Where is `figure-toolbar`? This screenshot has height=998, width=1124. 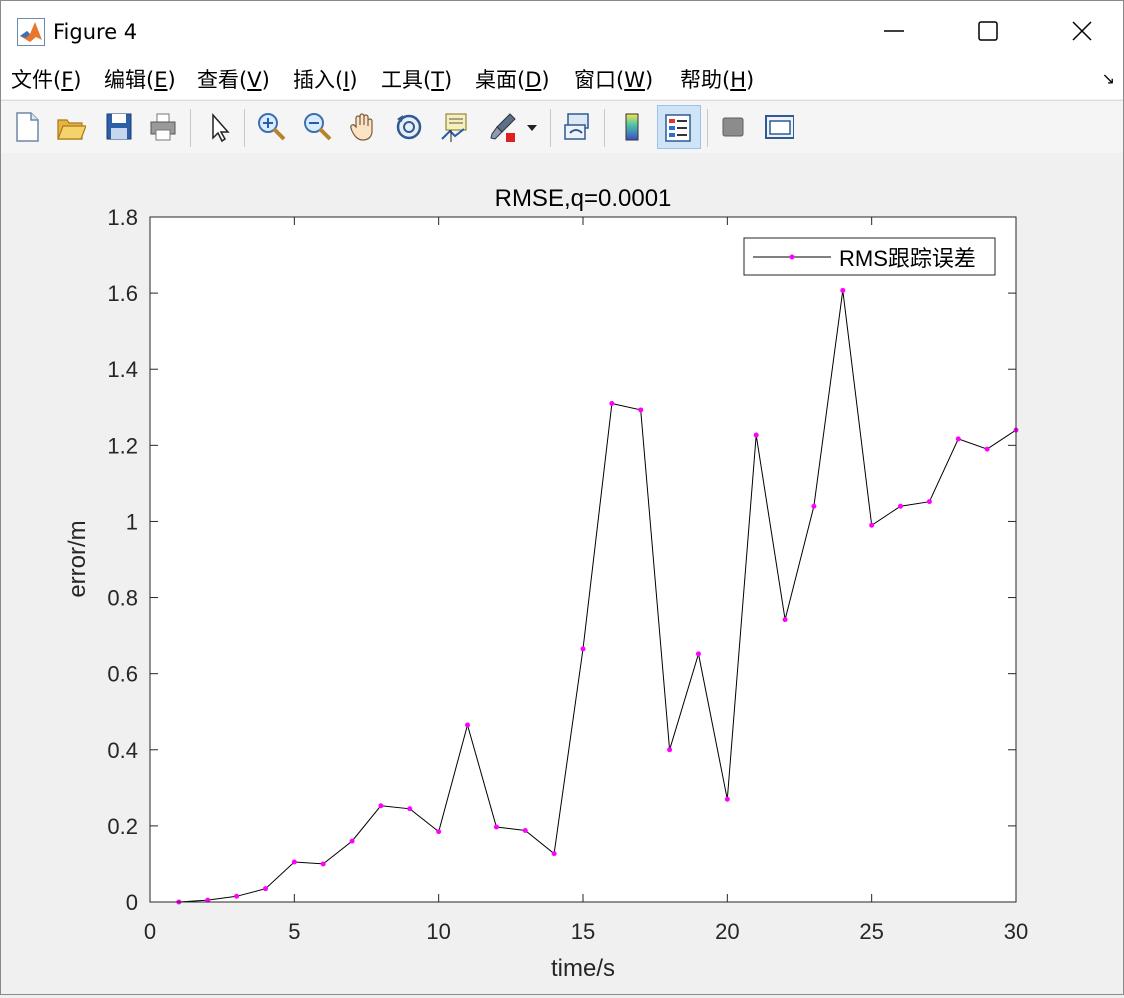 figure-toolbar is located at coordinates (562, 127).